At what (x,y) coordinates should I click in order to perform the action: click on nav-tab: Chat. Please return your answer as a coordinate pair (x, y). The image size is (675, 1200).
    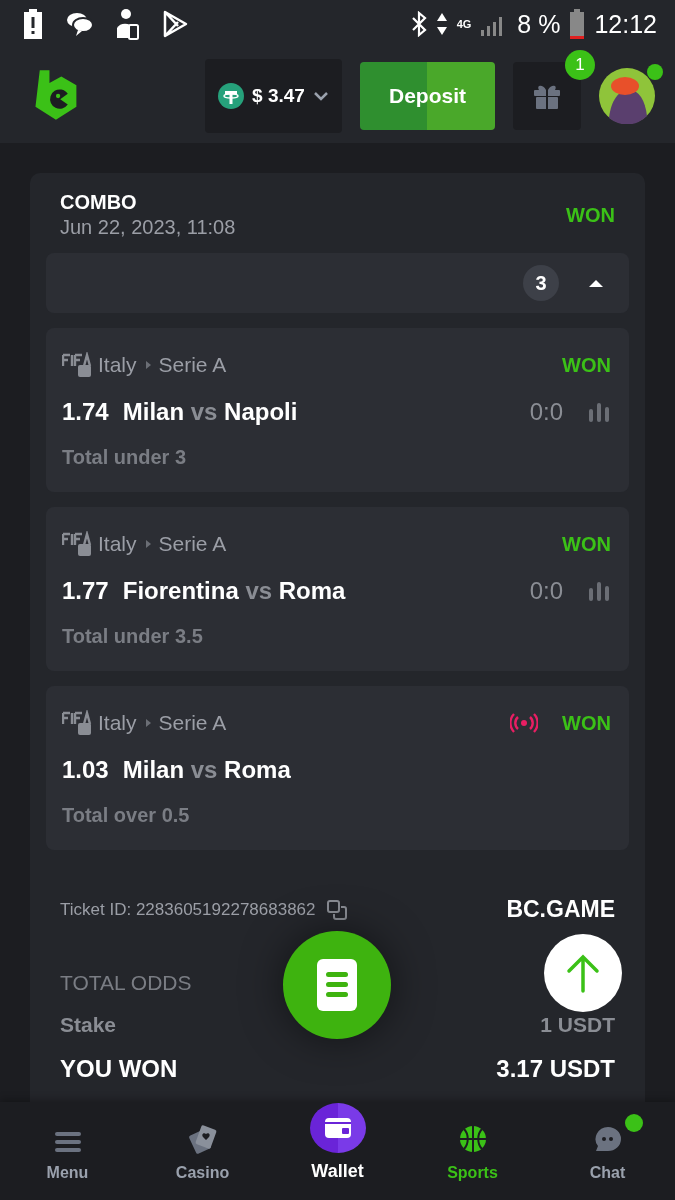
    Looking at the image, I should click on (607, 1151).